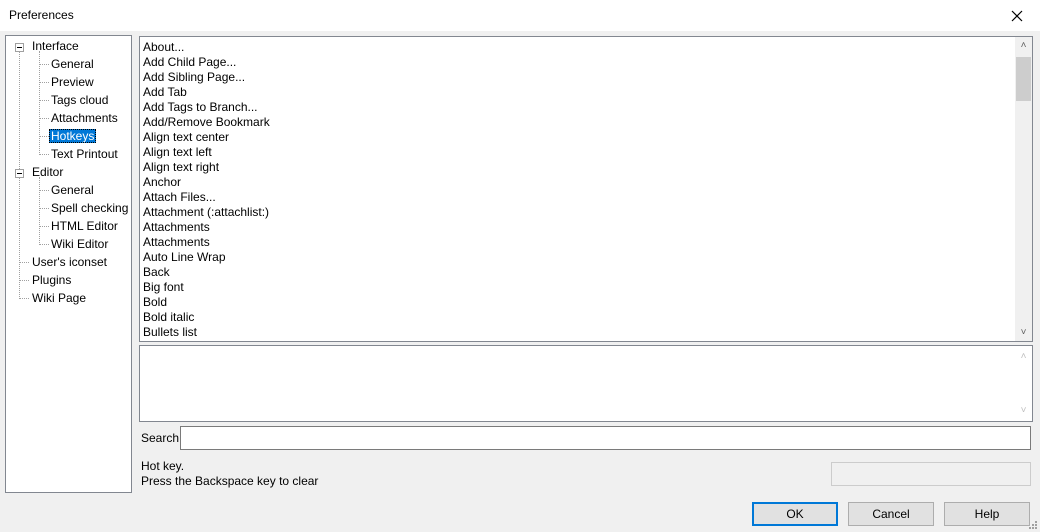 The height and width of the screenshot is (532, 1040). Describe the element at coordinates (184, 257) in the screenshot. I see `list-item: Auto Line Wrap` at that location.